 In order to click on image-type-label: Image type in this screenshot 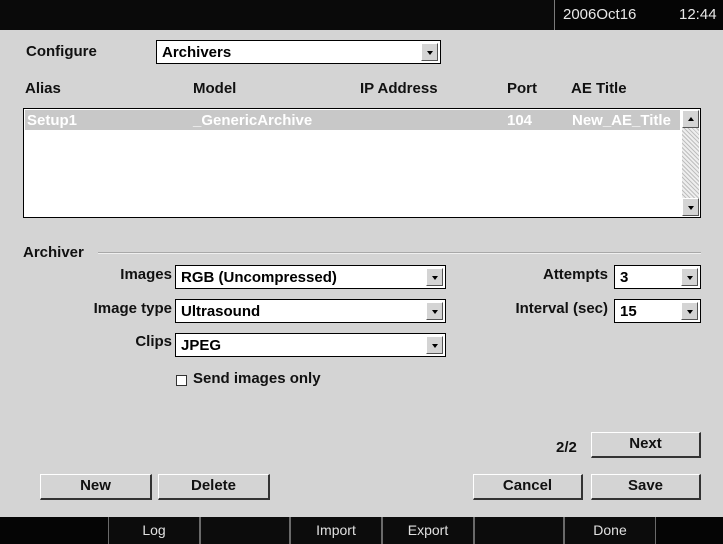, I will do `click(132, 308)`.